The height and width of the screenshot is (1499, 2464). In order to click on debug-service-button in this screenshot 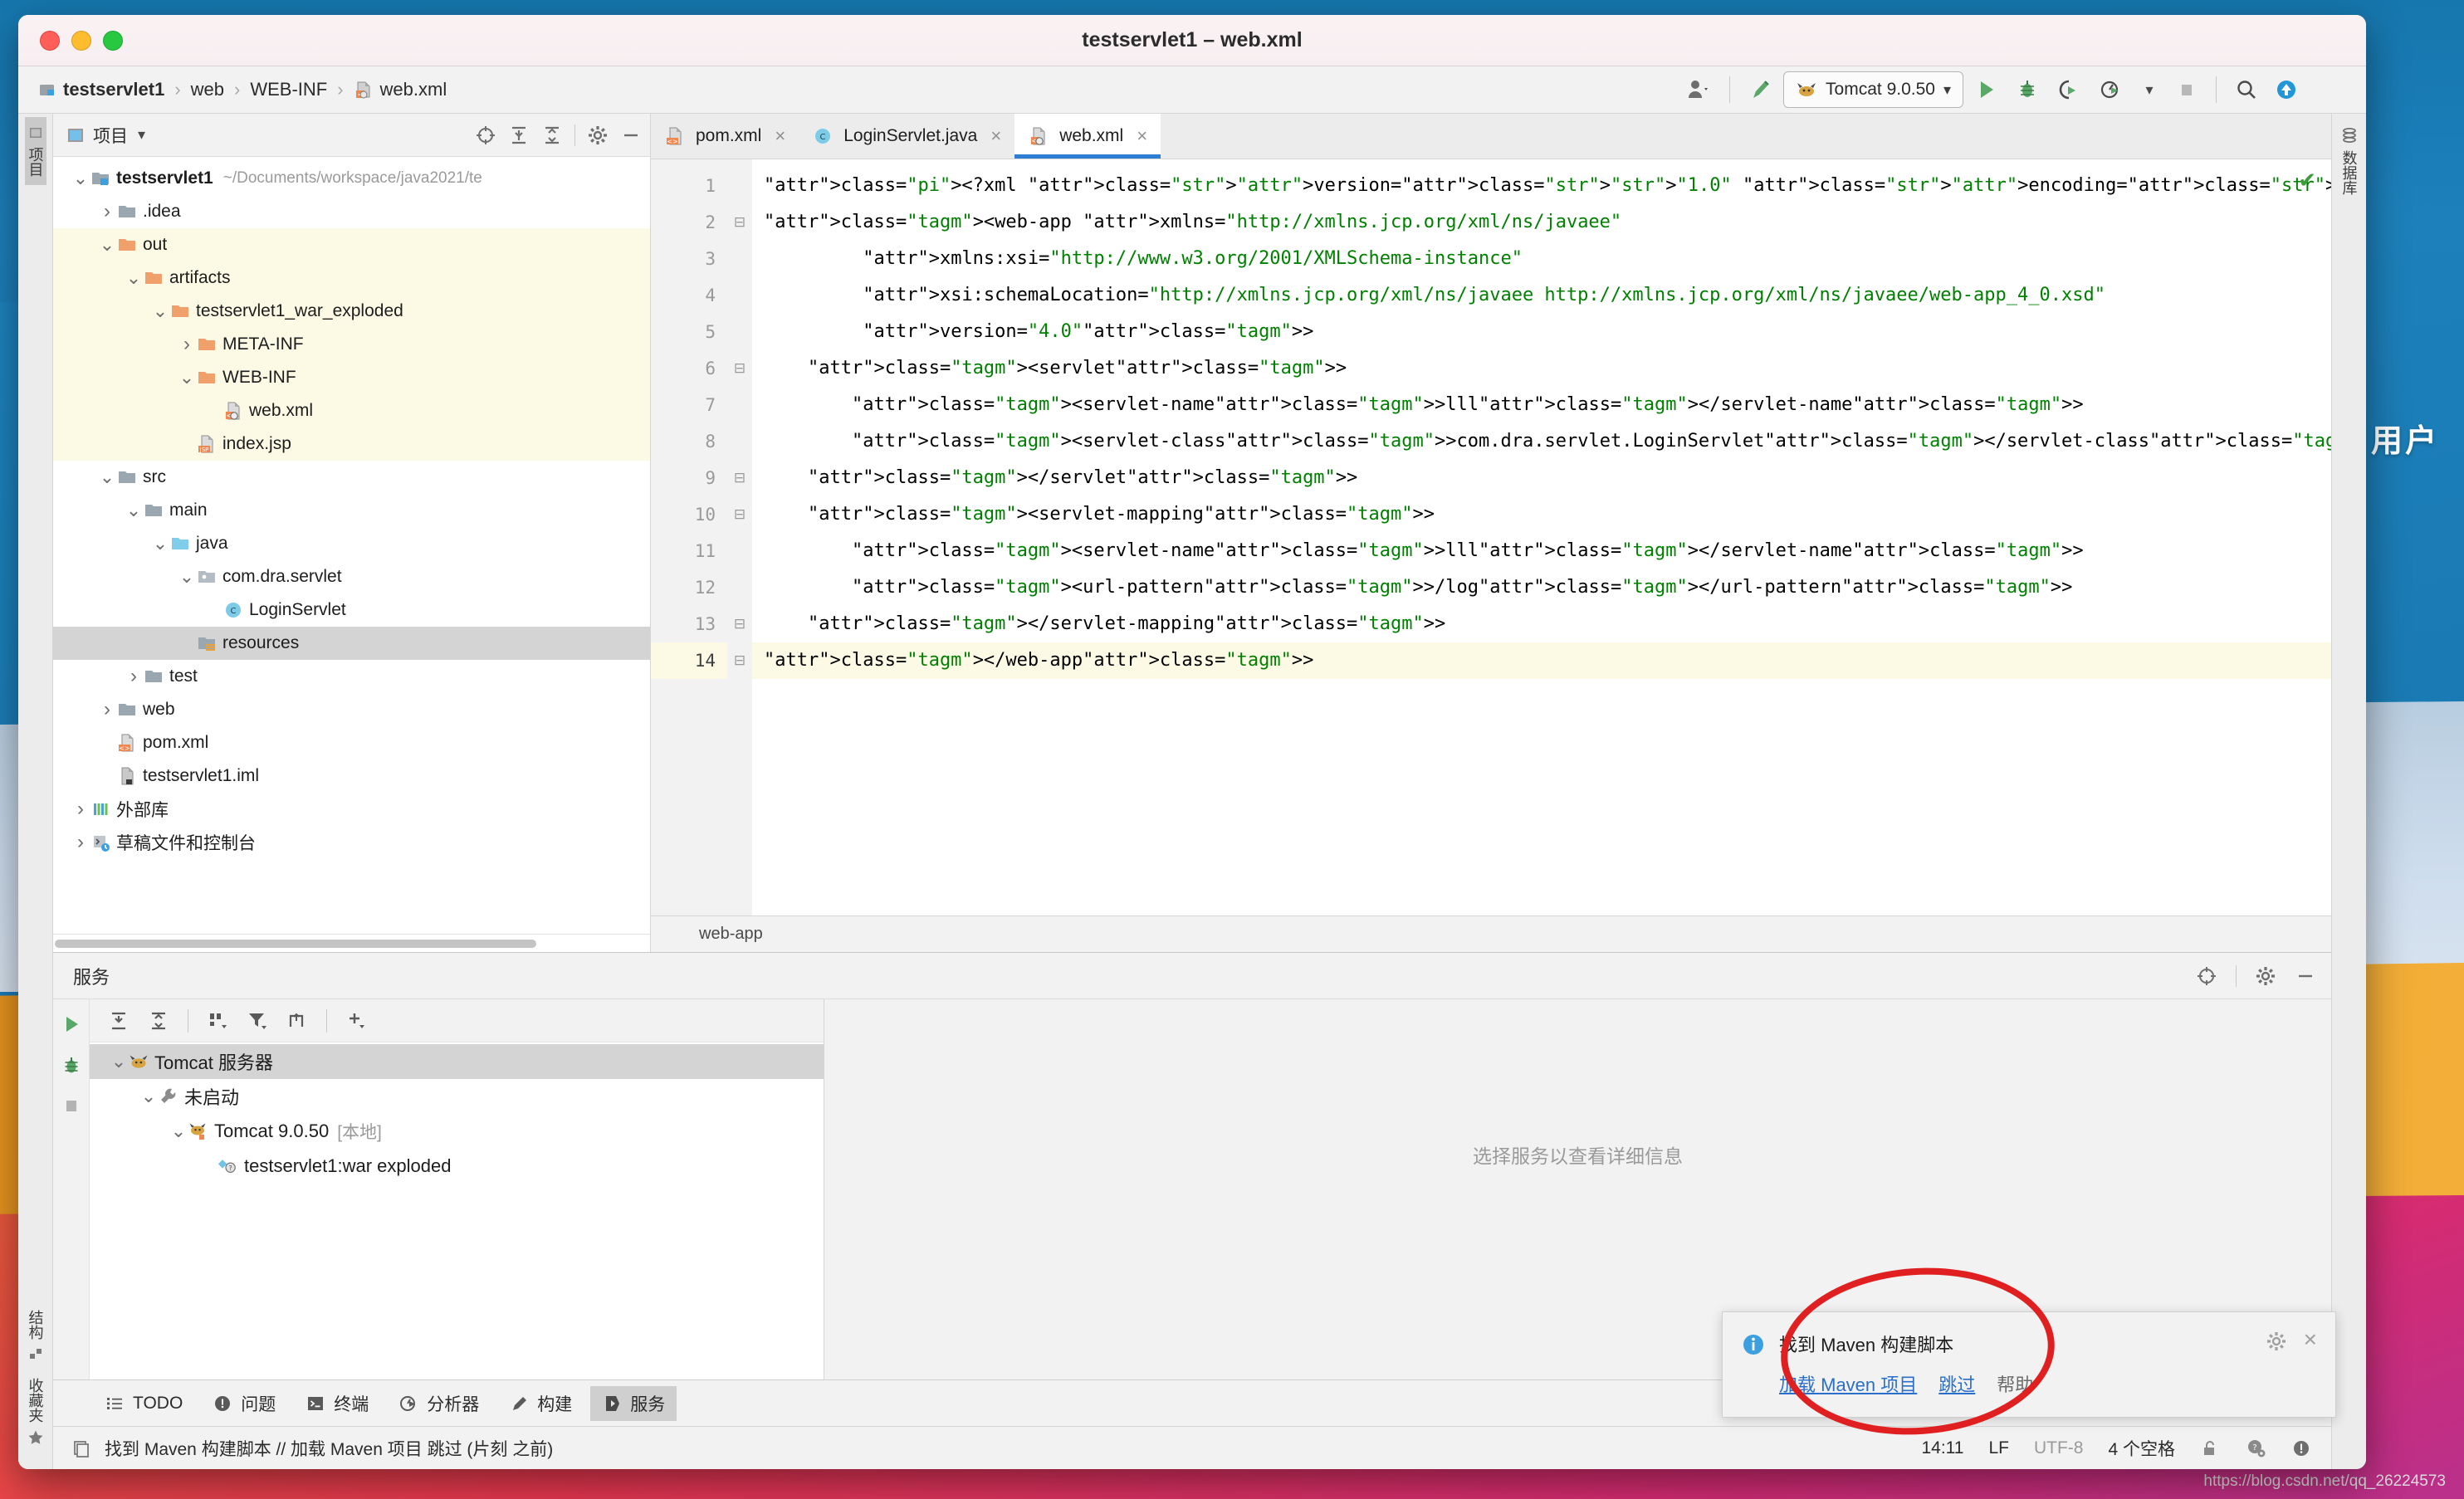, I will do `click(71, 1065)`.